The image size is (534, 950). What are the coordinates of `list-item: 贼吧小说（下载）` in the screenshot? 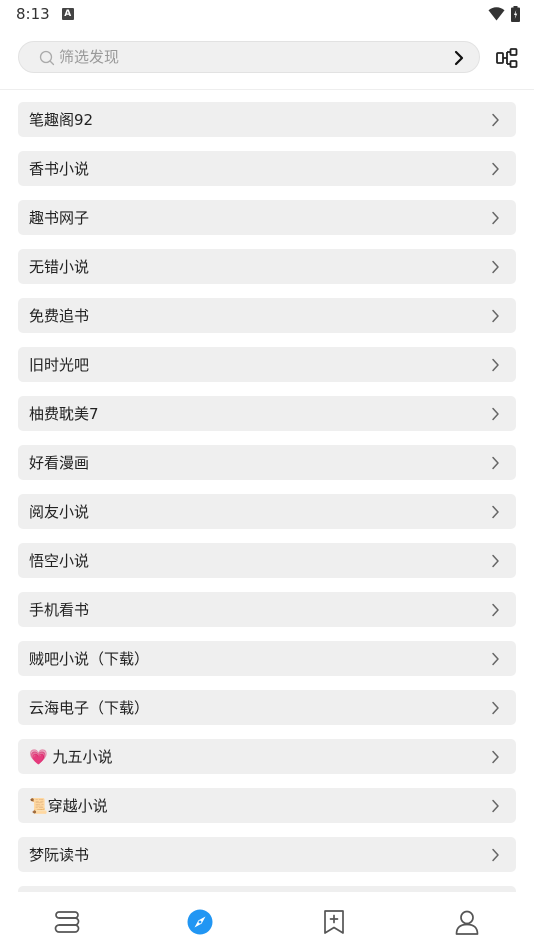 It's located at (267, 658).